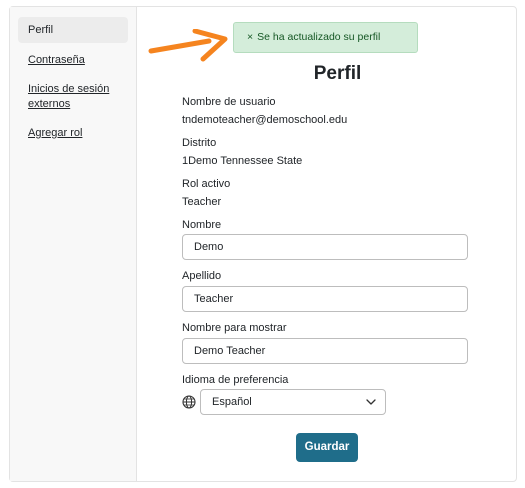 The height and width of the screenshot is (488, 525). Describe the element at coordinates (319, 37) in the screenshot. I see `alert-message: Se ha actualizado su perfil` at that location.